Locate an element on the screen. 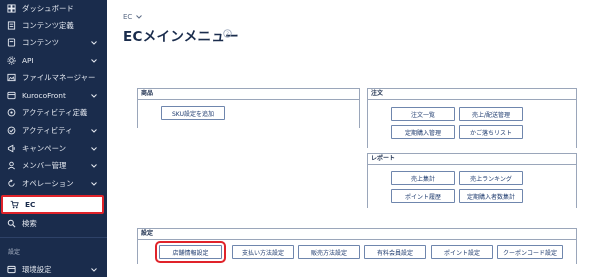  sidebar-item-label: コンテンツ定義 is located at coordinates (48, 25).